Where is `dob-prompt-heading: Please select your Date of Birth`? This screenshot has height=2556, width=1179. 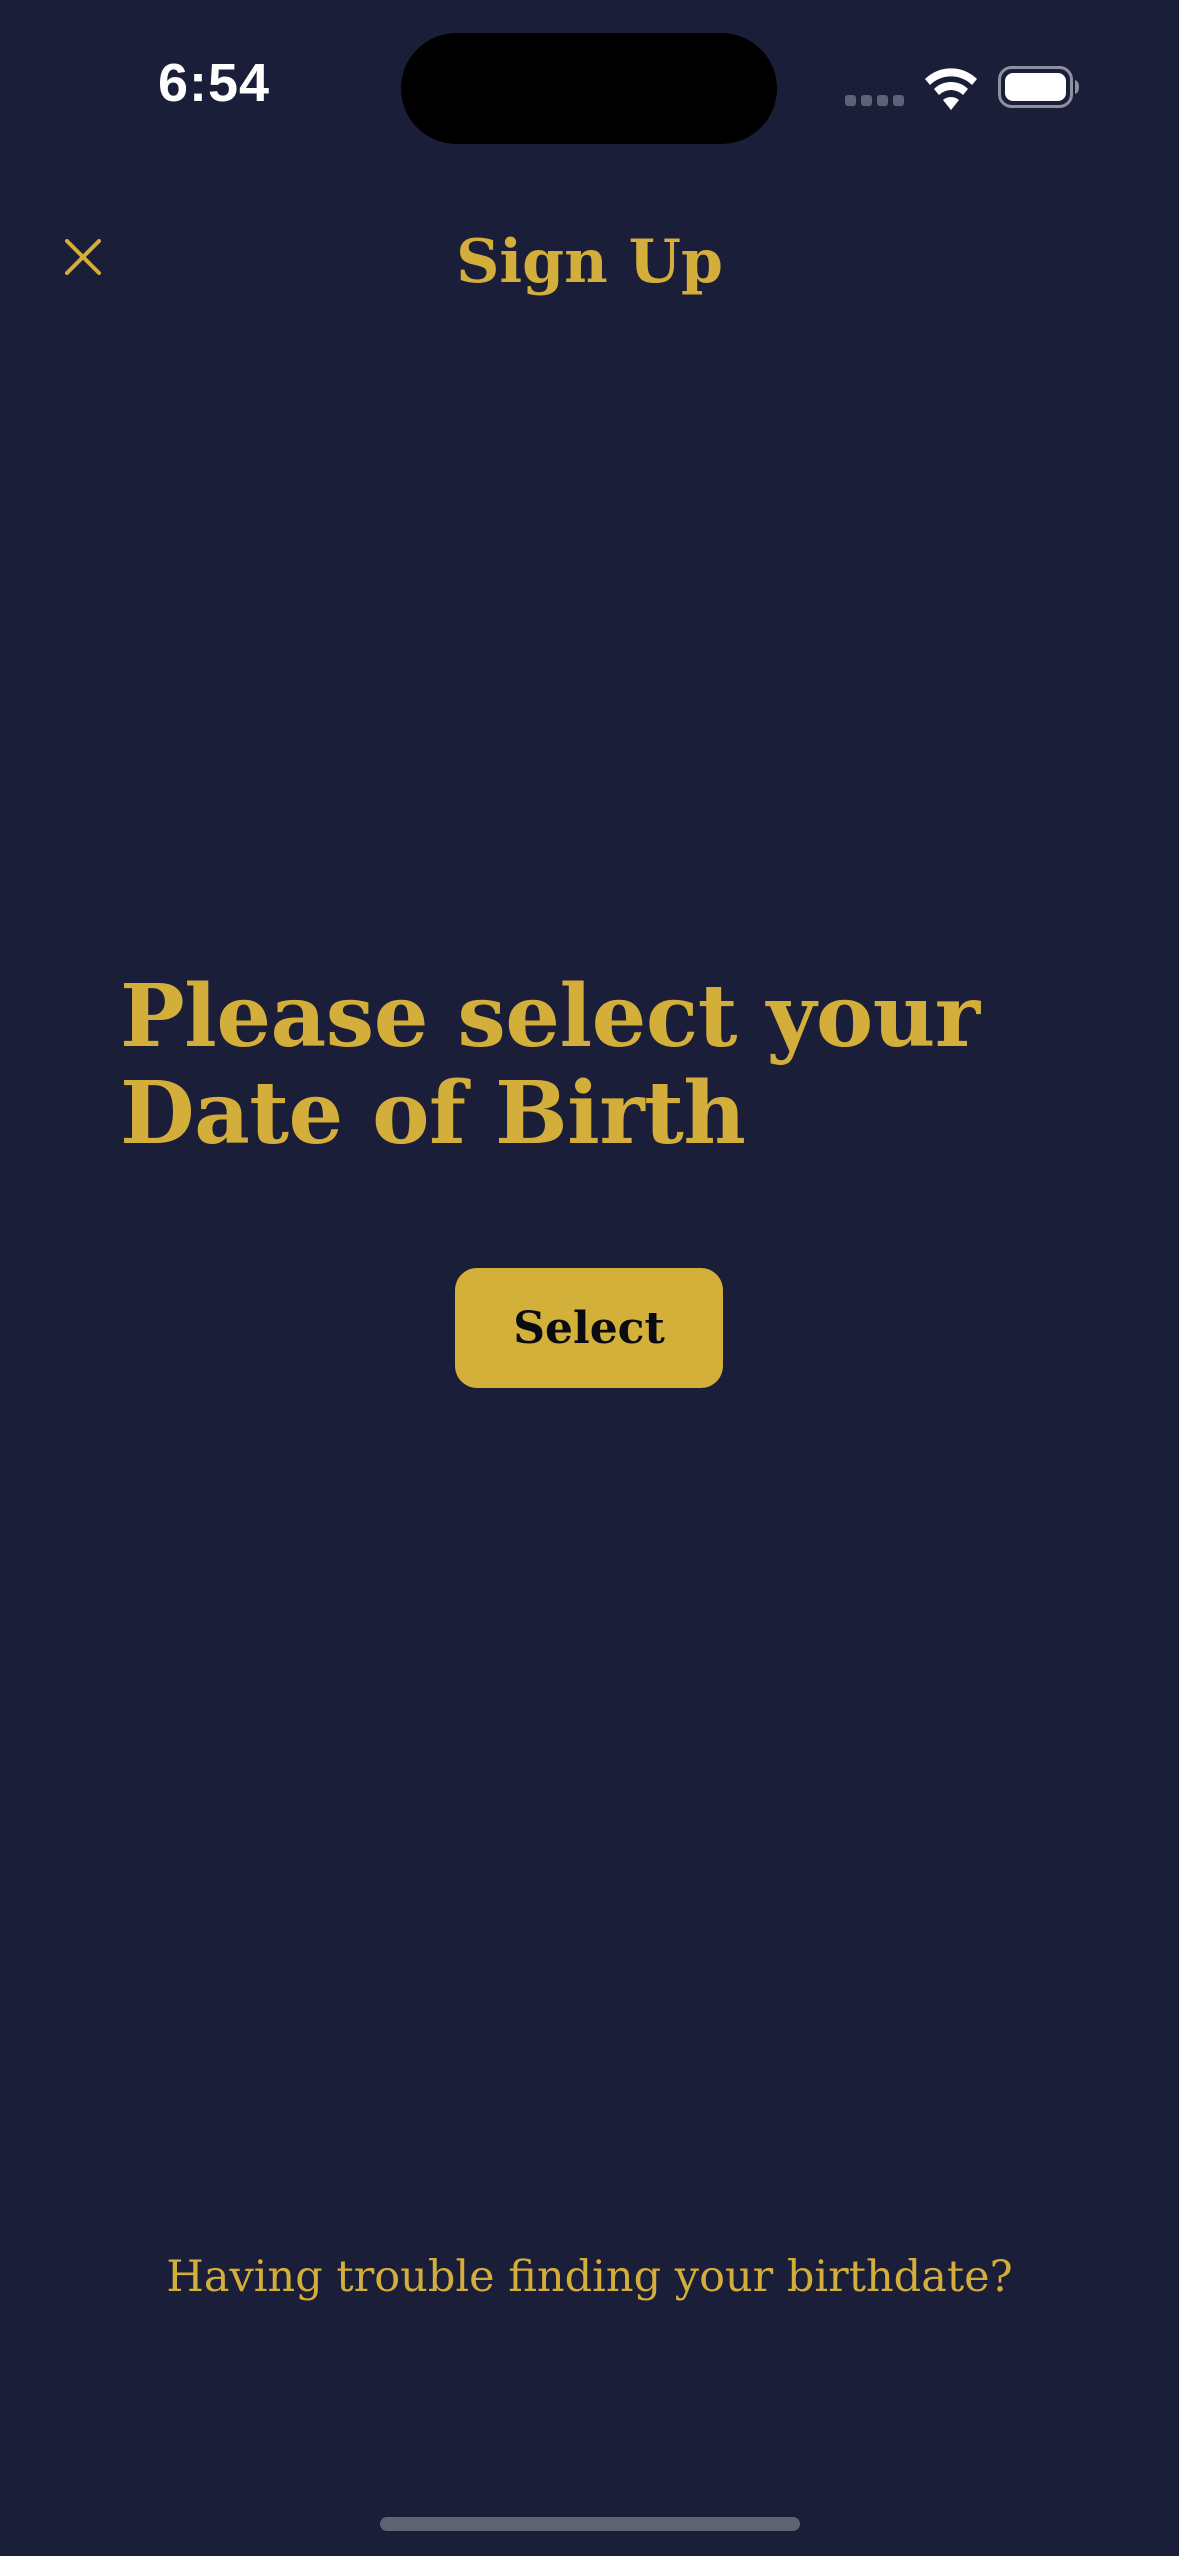 dob-prompt-heading: Please select your Date of Birth is located at coordinates (550, 1065).